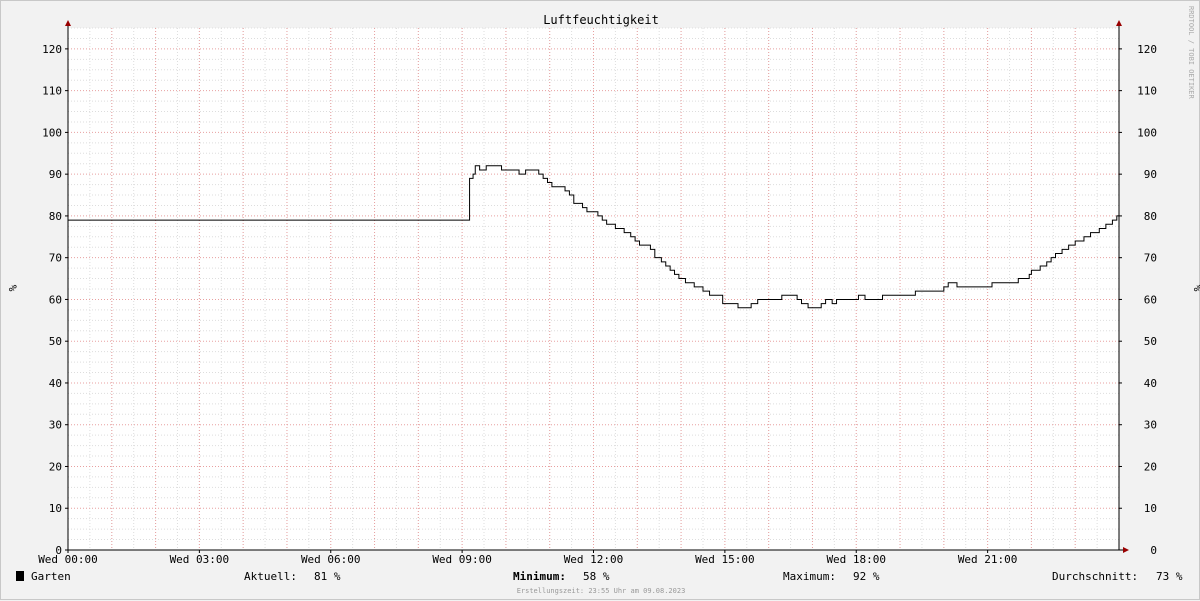 The height and width of the screenshot is (601, 1200). What do you see at coordinates (1095, 576) in the screenshot?
I see `legend-durchschnitt-label: Durchschnitt:` at bounding box center [1095, 576].